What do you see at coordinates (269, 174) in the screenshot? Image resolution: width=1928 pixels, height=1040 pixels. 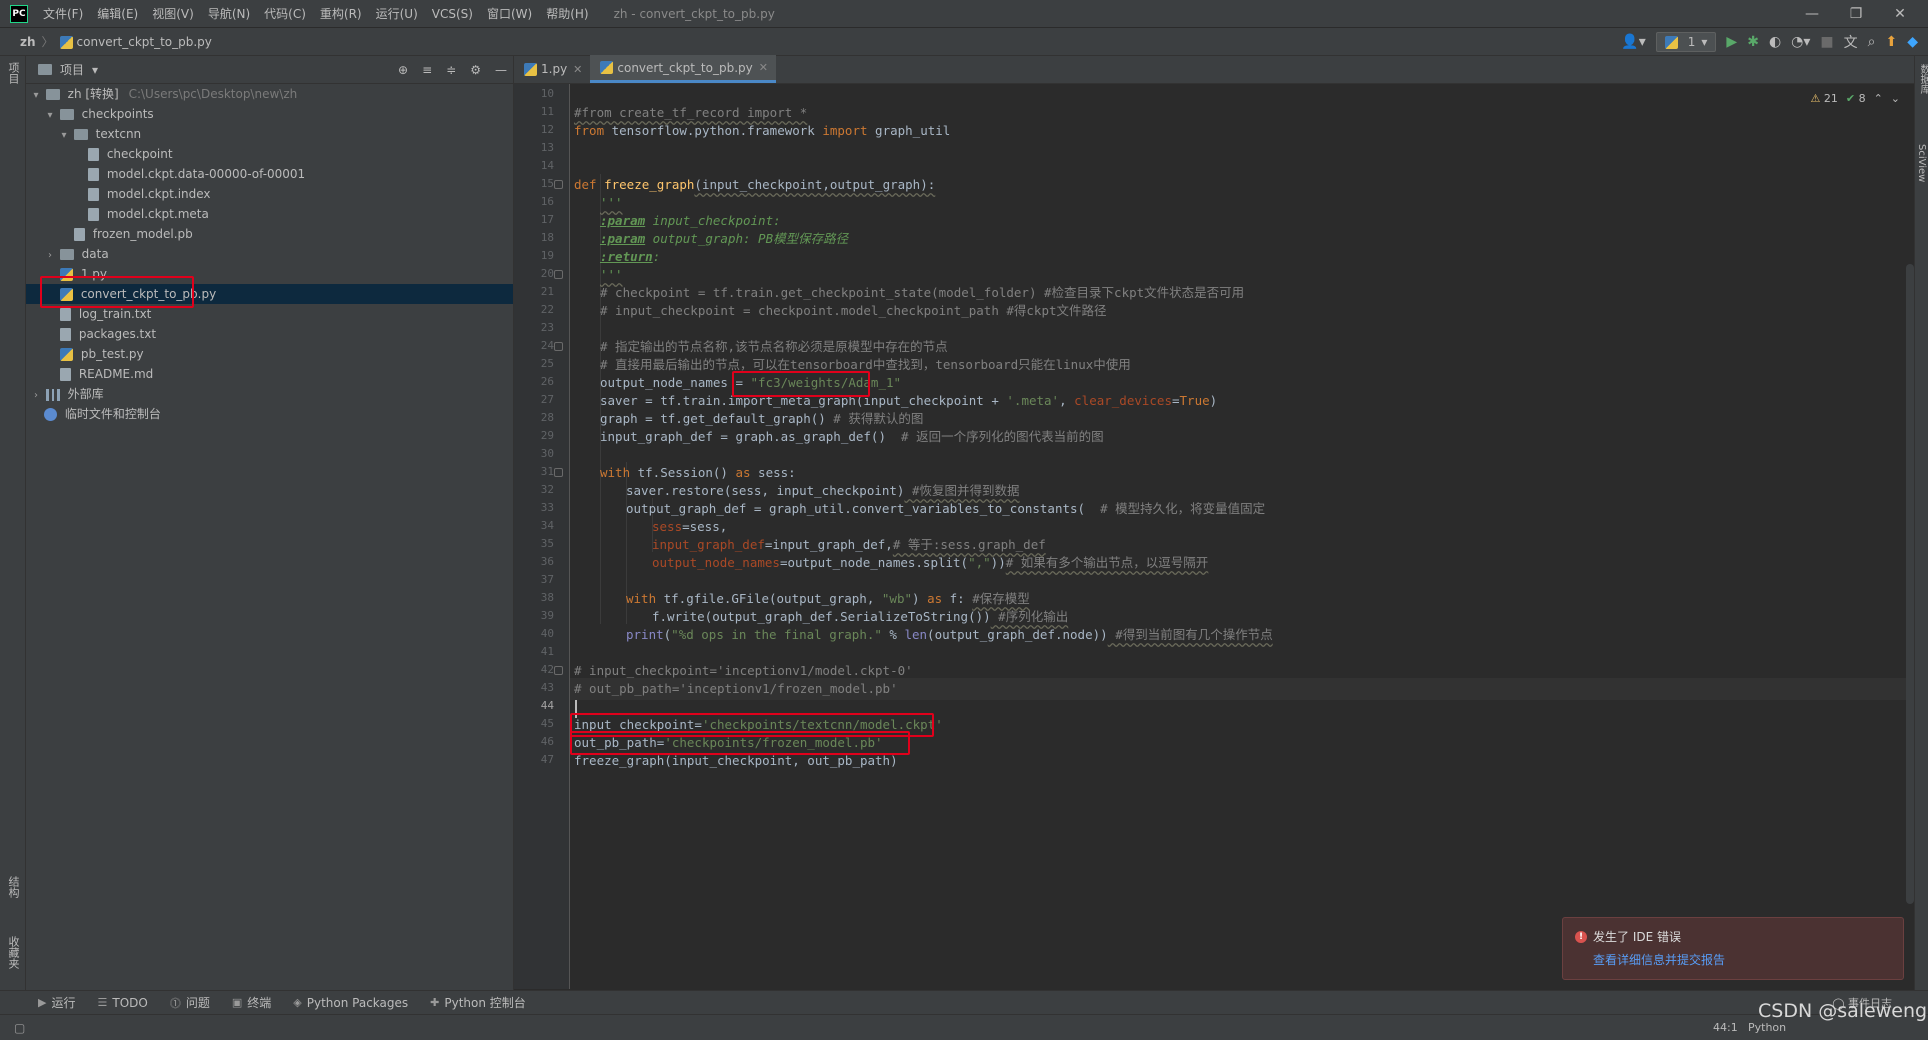 I see `tree-item-model-data: model.ckpt.data-00000-of-00001` at bounding box center [269, 174].